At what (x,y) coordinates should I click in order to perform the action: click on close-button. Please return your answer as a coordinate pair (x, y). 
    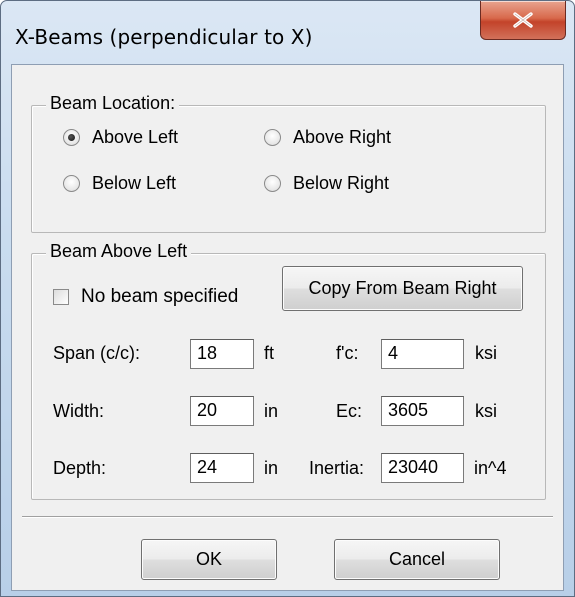
    Looking at the image, I should click on (523, 20).